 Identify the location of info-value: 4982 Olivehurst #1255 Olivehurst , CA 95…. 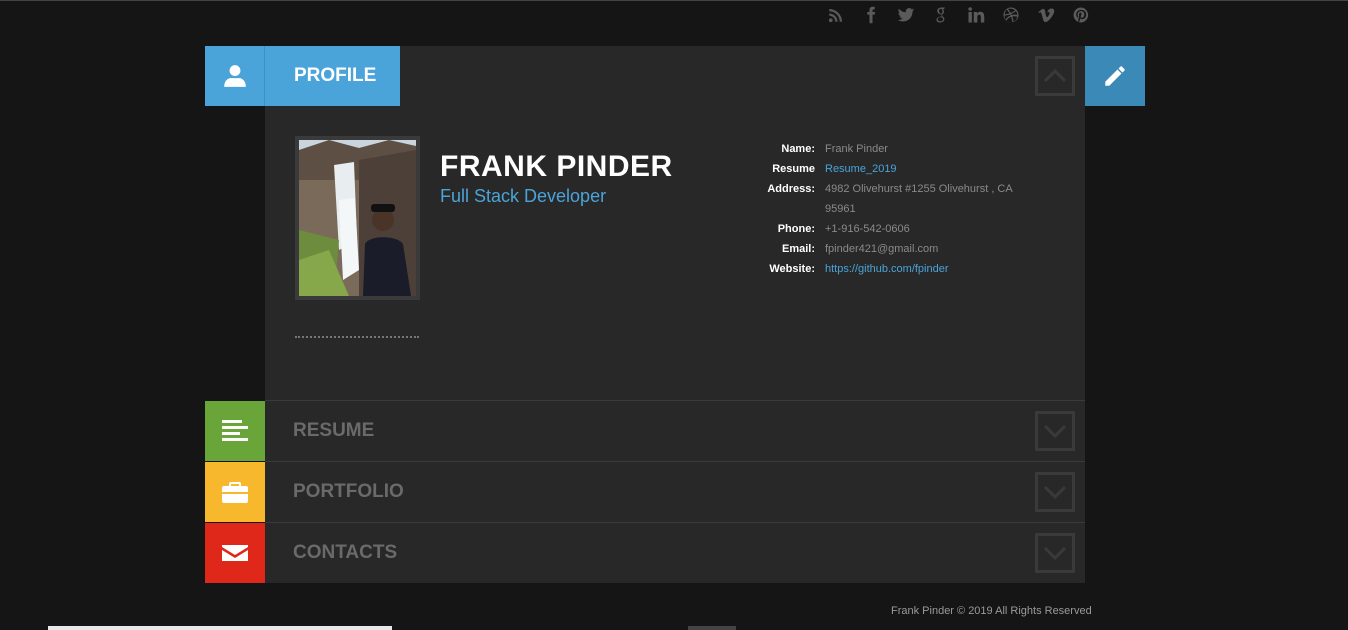
(919, 199).